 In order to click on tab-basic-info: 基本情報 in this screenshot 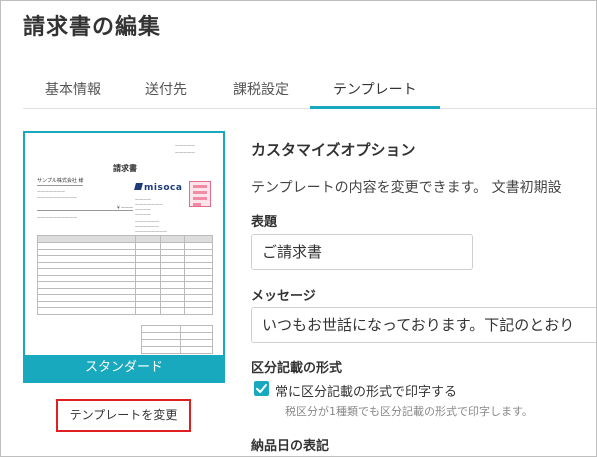, I will do `click(73, 89)`.